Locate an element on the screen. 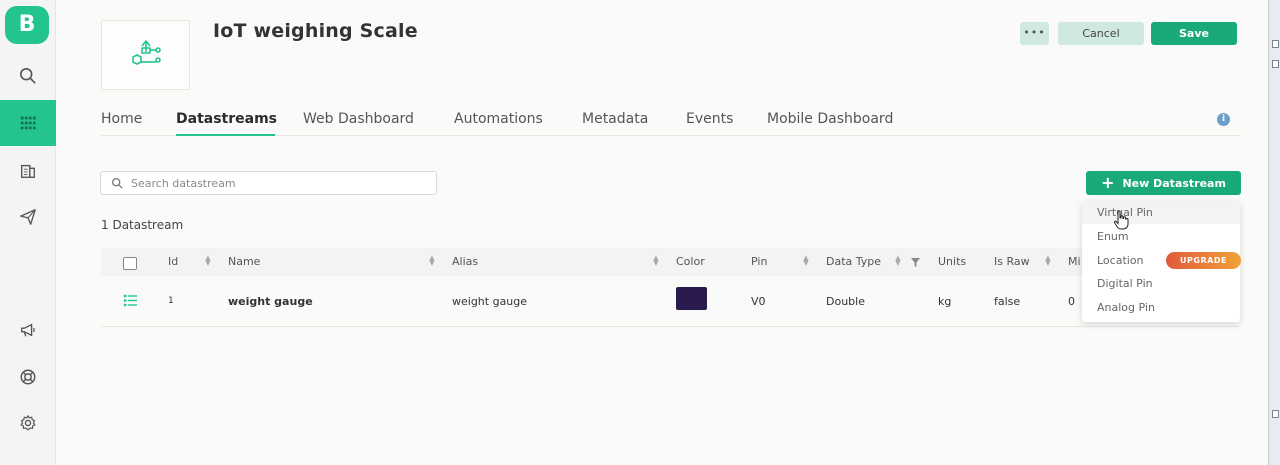 The image size is (1280, 465). tab-mobile-dashboard: Mobile Dashboard is located at coordinates (830, 119).